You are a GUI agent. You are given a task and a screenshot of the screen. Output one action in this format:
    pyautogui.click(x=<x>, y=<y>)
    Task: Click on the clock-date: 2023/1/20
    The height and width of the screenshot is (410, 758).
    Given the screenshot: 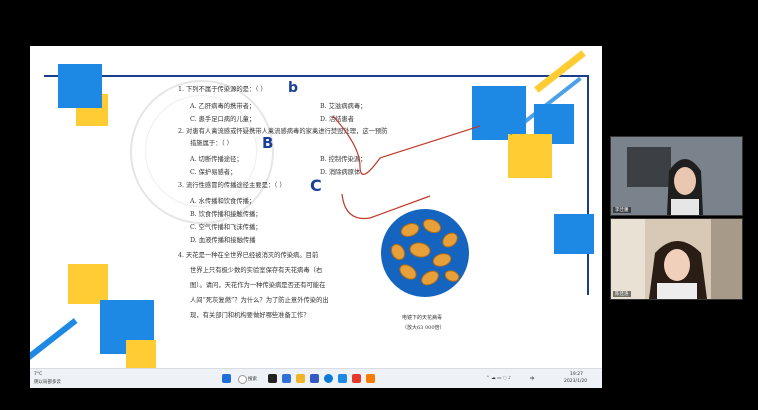 What is the action you would take?
    pyautogui.click(x=575, y=381)
    